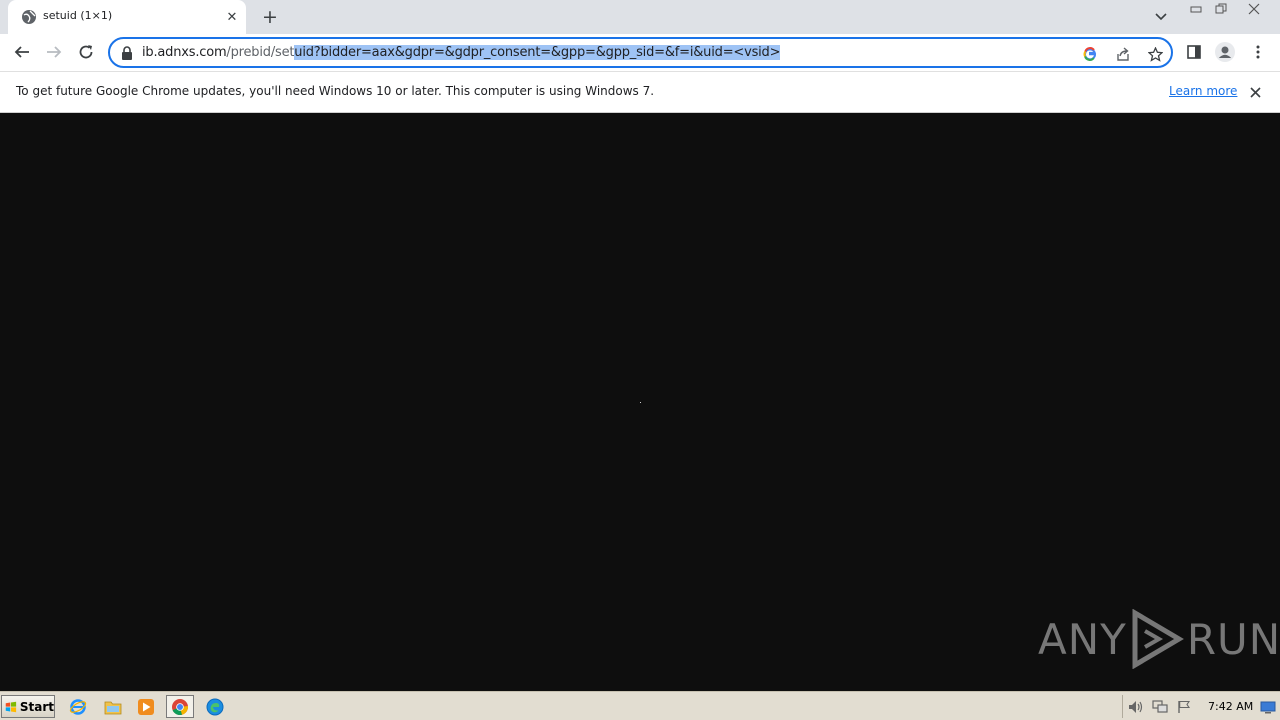  Describe the element at coordinates (640, 17) in the screenshot. I see `tab-strip: setuid (1×1) ✕ +` at that location.